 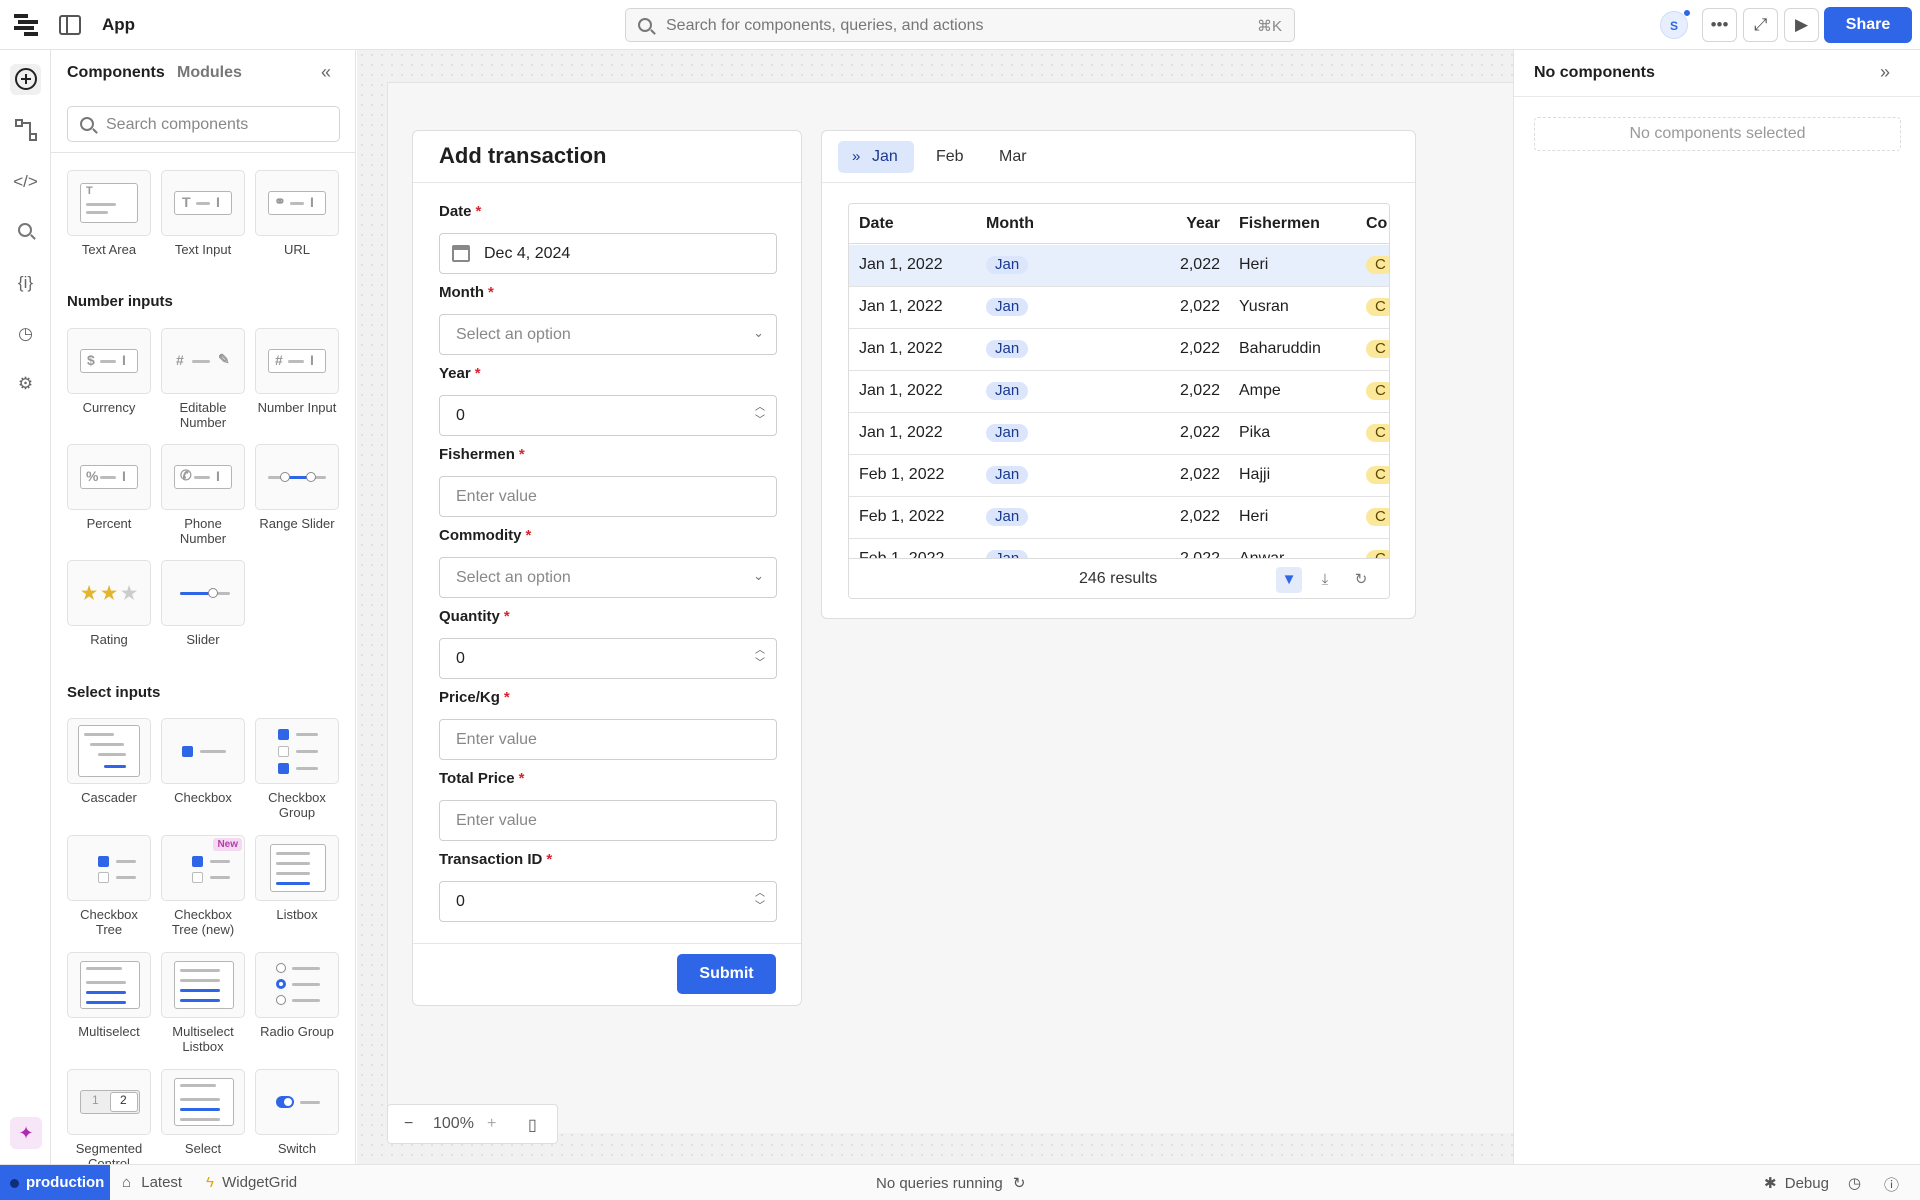 I want to click on cell-commodity-pill: C, so click(x=1377, y=391).